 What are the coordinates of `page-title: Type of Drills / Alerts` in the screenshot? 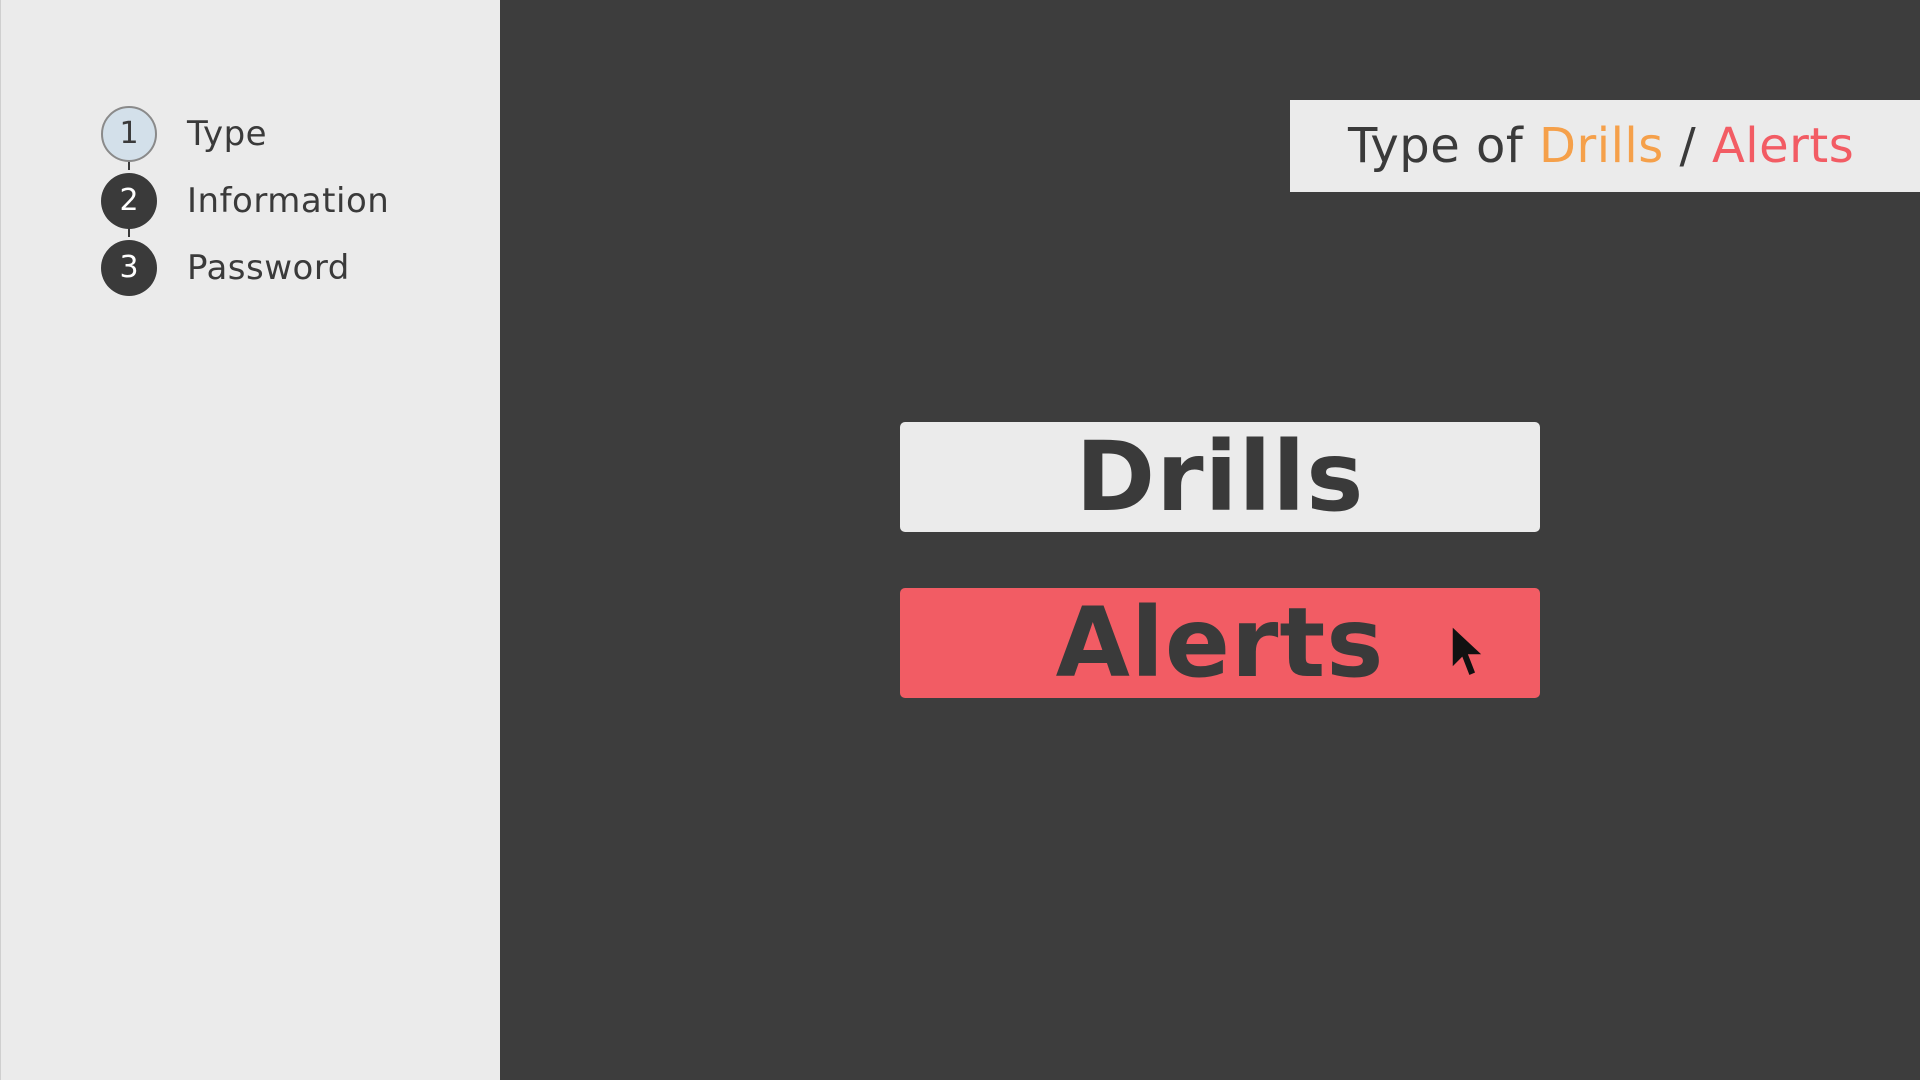 It's located at (1605, 146).